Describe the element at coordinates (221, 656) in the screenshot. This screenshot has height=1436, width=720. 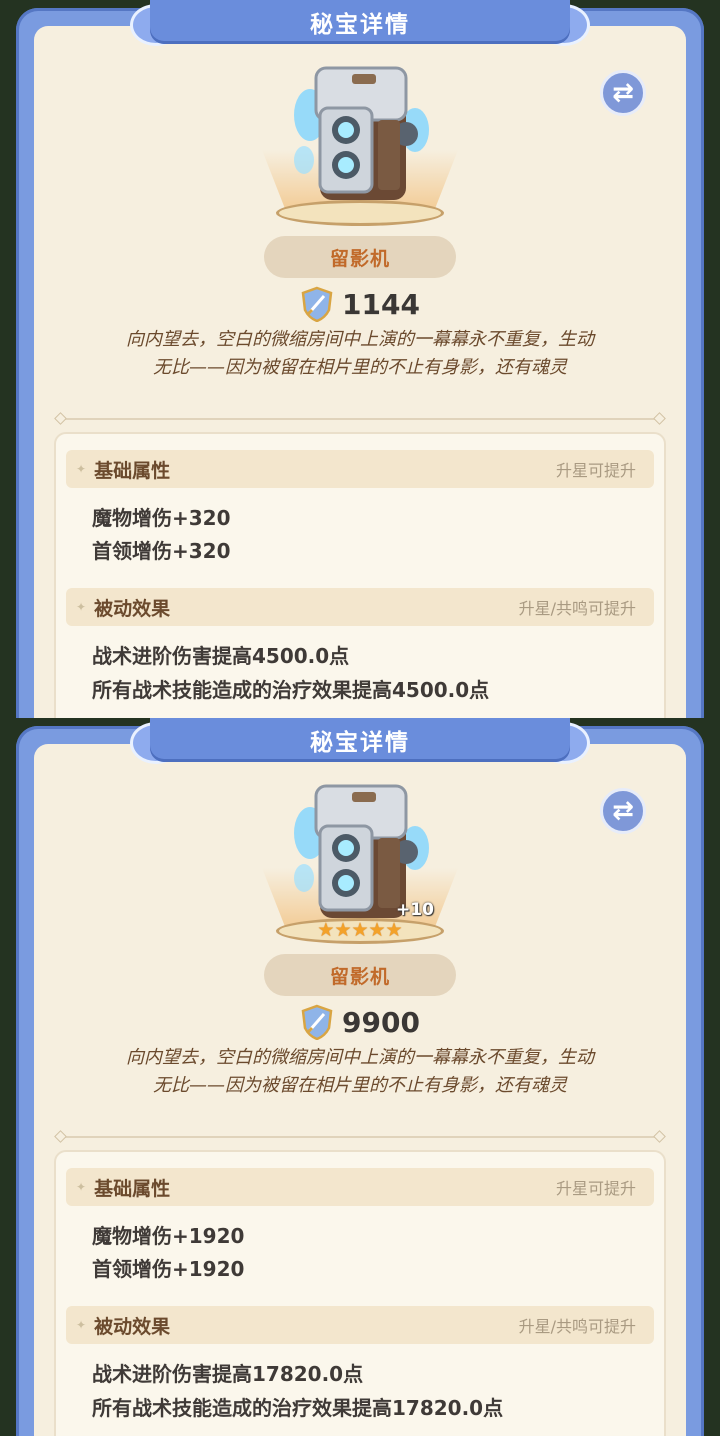
I see `effect-line: 战术进阶伤害提高4500.0点` at that location.